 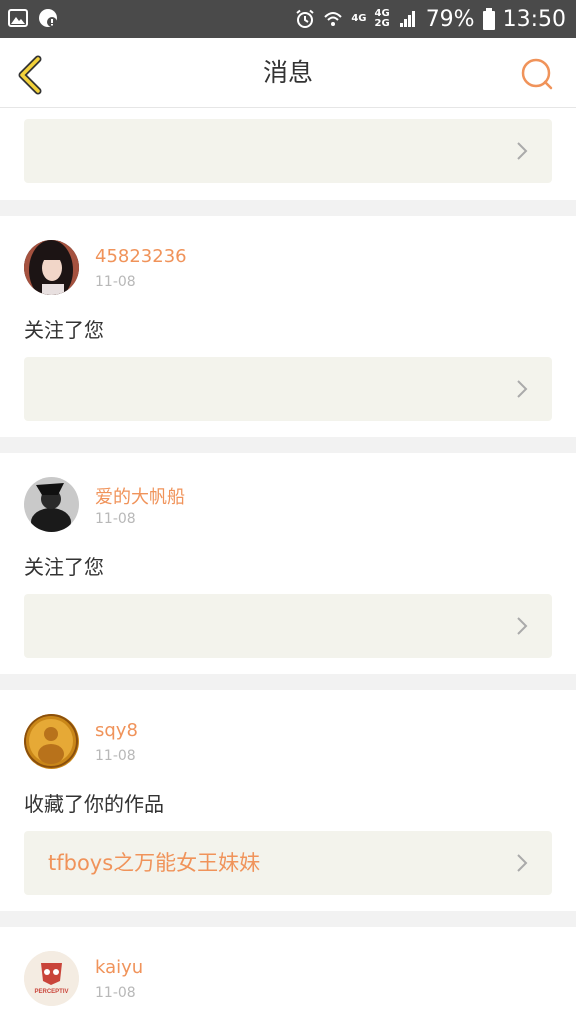 I want to click on image-icon, so click(x=18, y=18).